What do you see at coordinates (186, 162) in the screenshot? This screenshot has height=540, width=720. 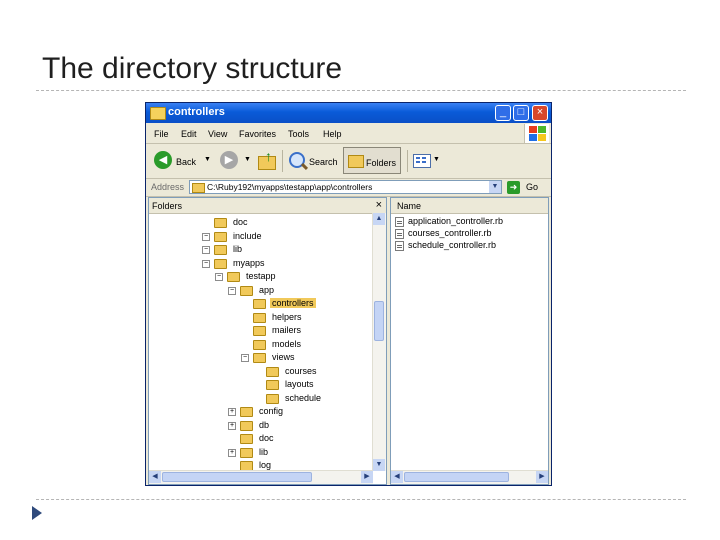 I see `back-button-label: Back` at bounding box center [186, 162].